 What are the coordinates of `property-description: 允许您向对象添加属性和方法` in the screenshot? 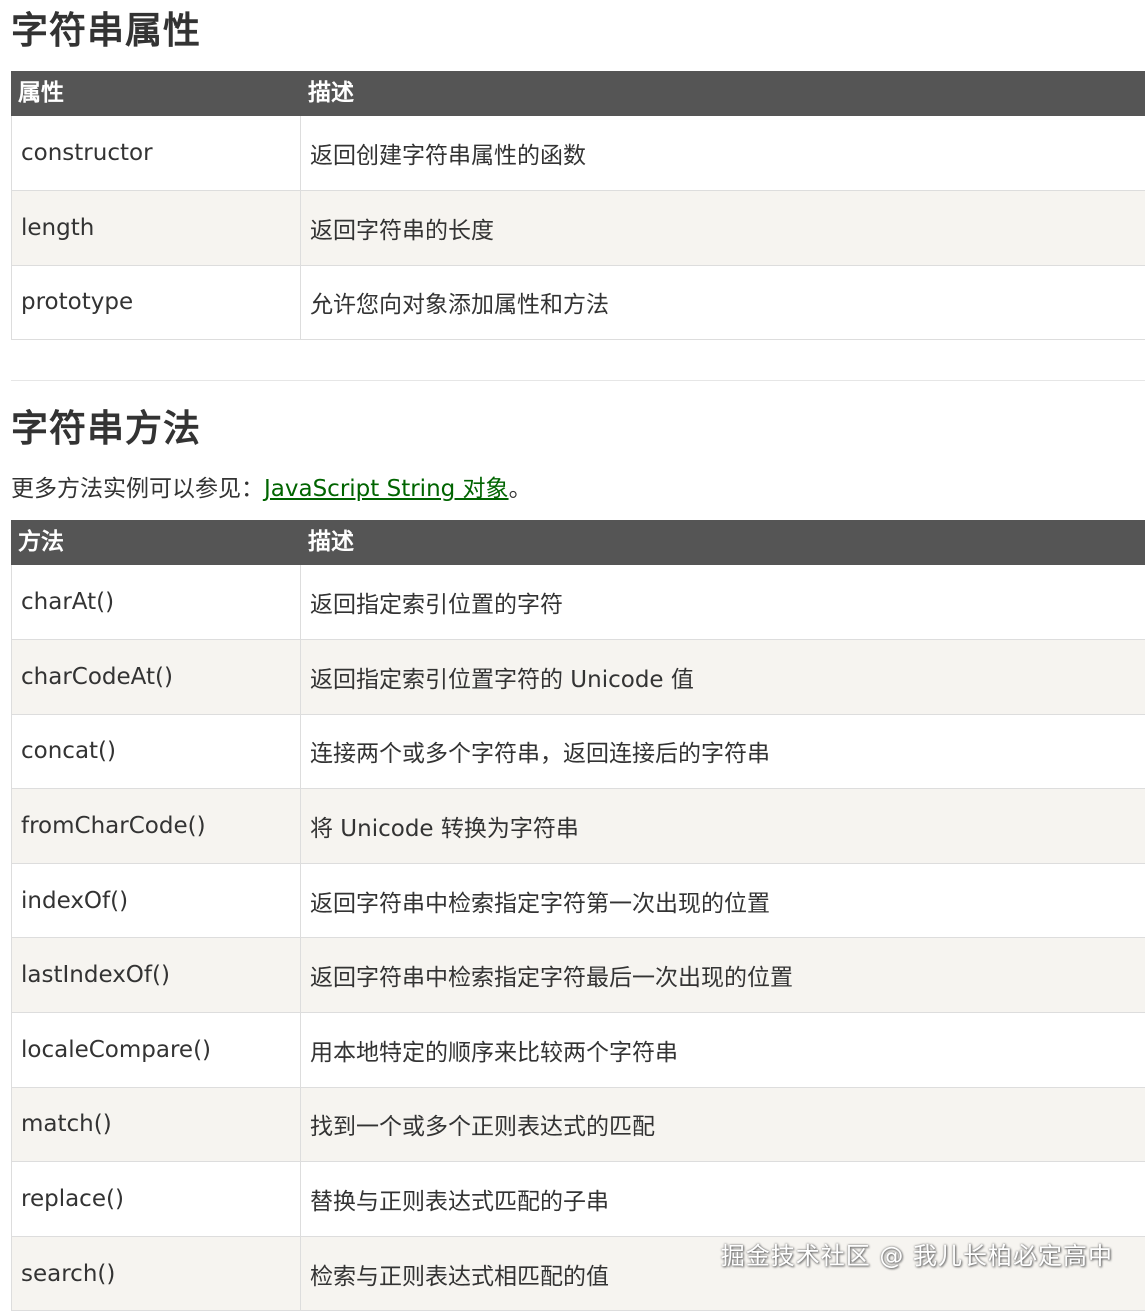 It's located at (723, 302).